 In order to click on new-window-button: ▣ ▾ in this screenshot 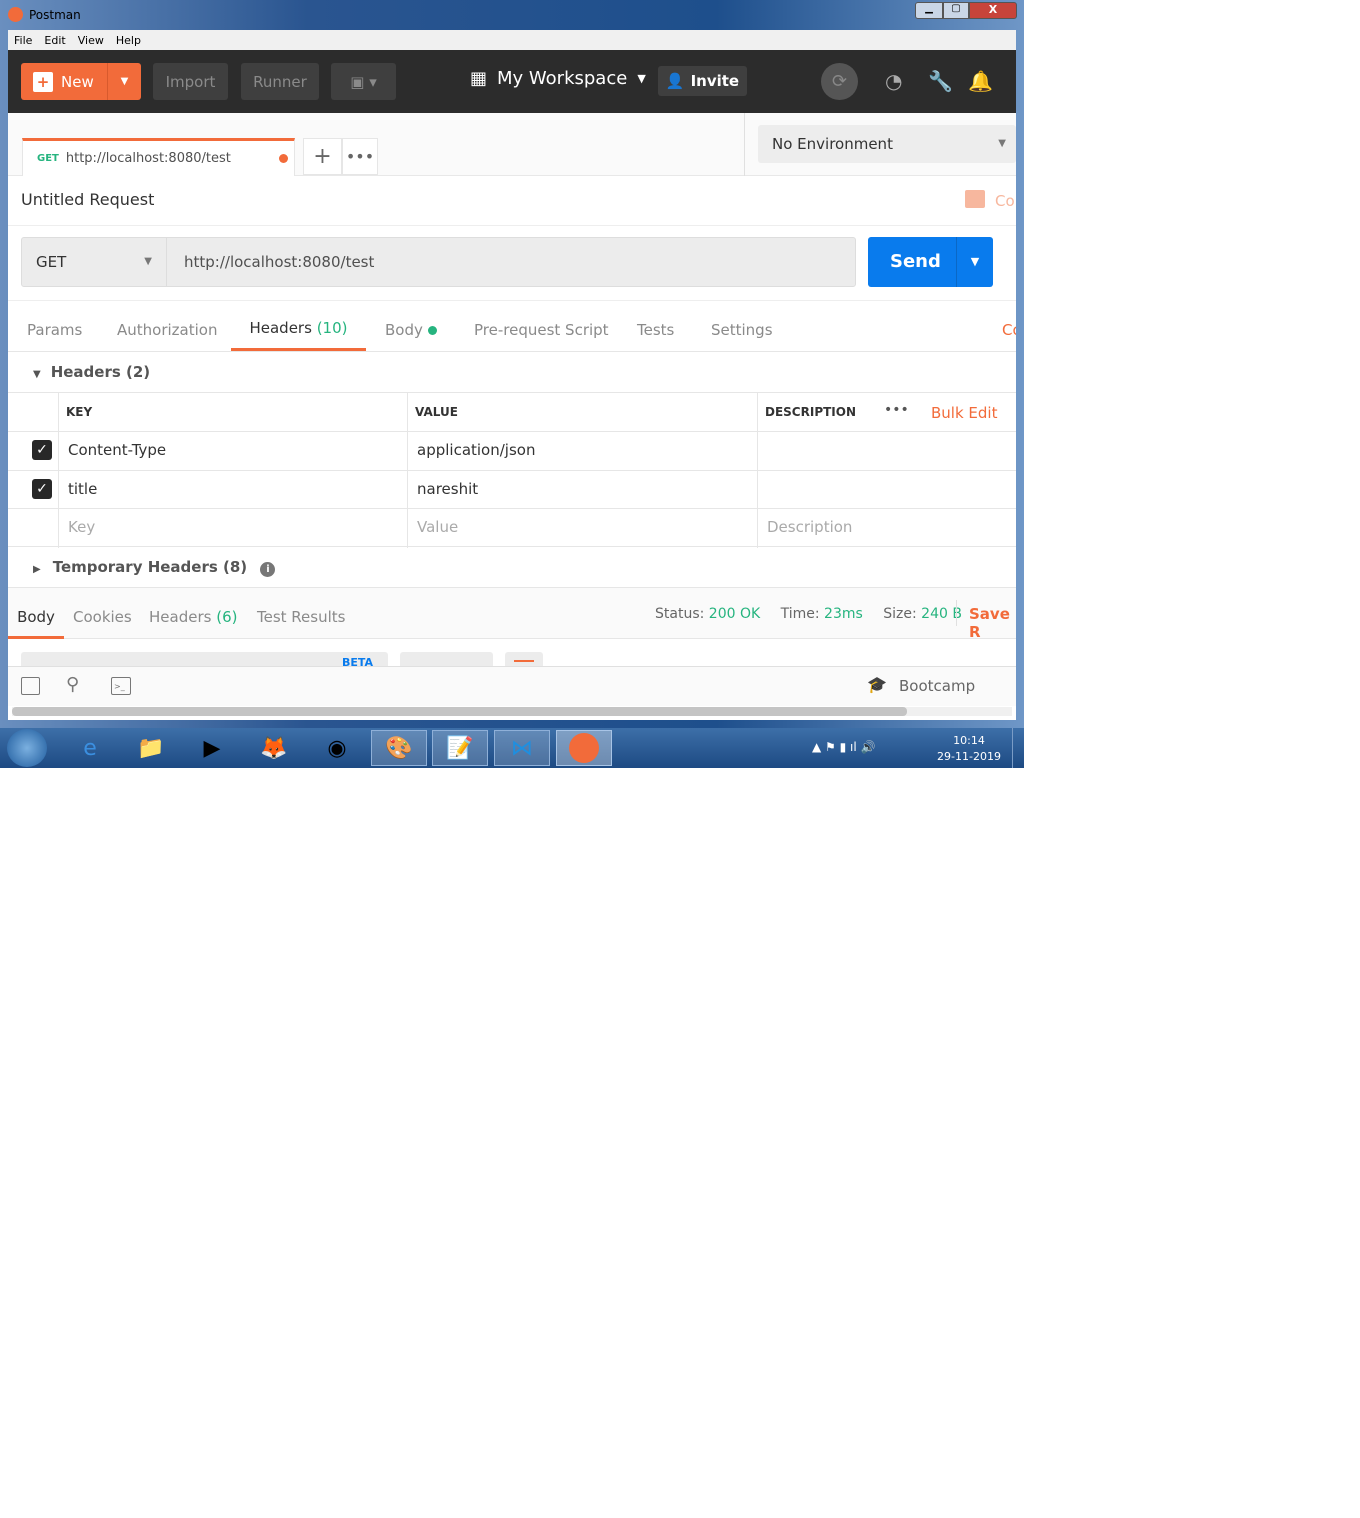, I will do `click(363, 81)`.